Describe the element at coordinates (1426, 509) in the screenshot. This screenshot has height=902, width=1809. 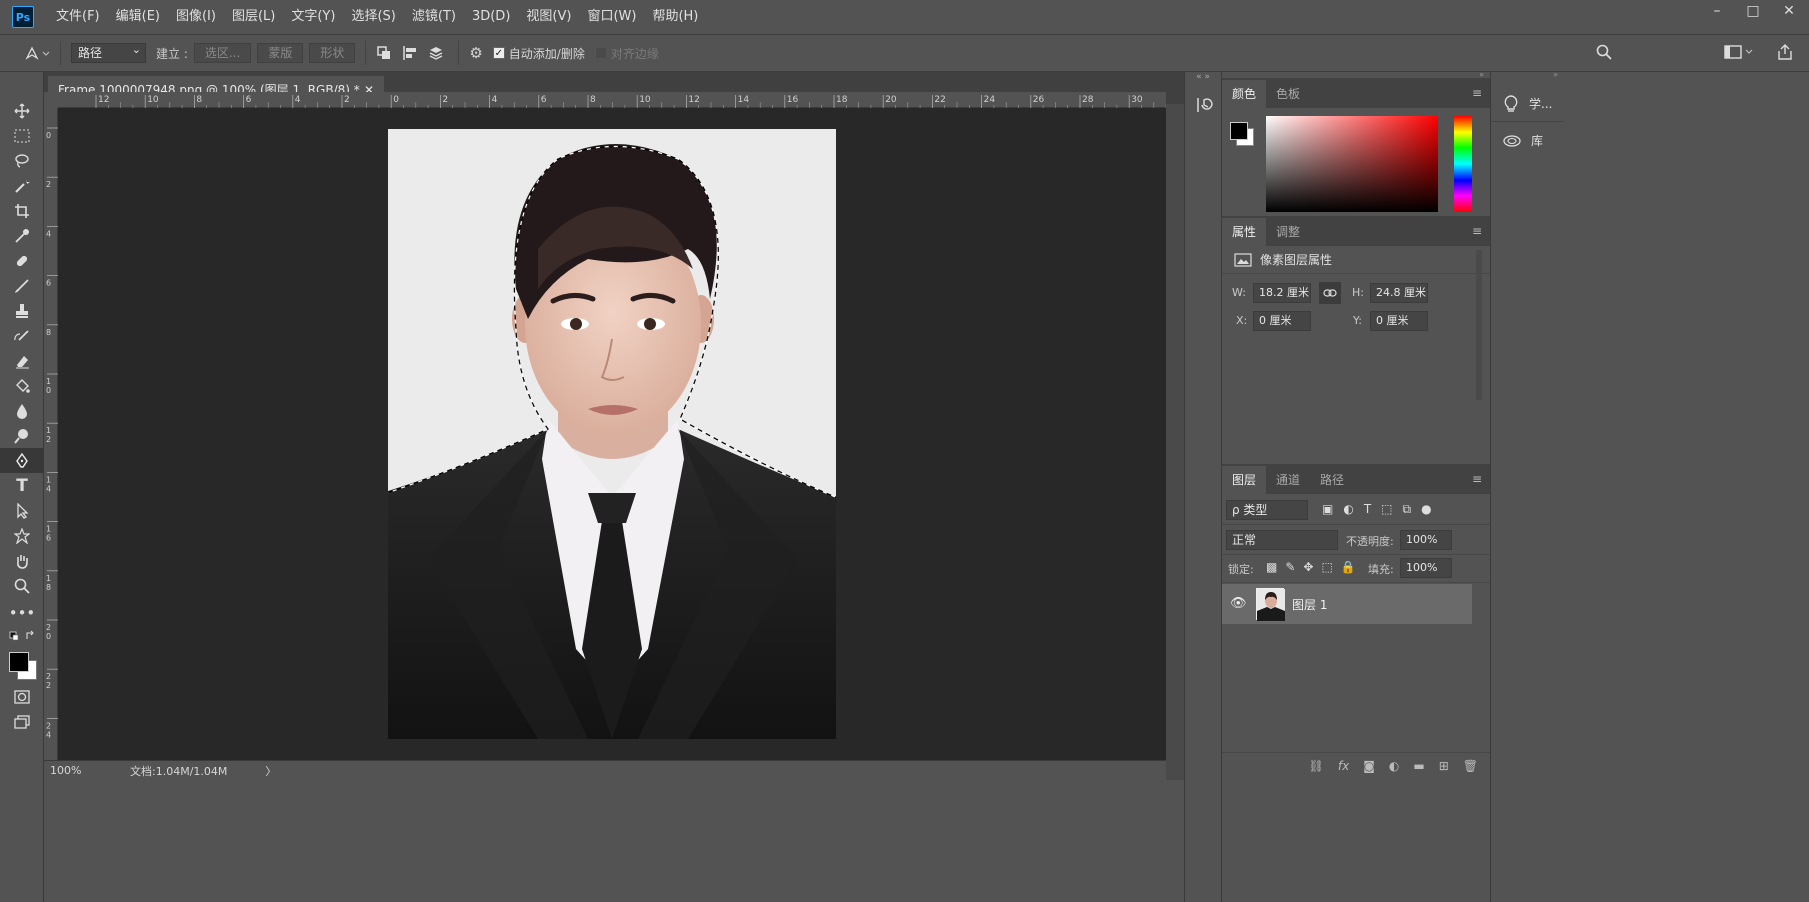
I see `filter-toggle-icon: ●` at that location.